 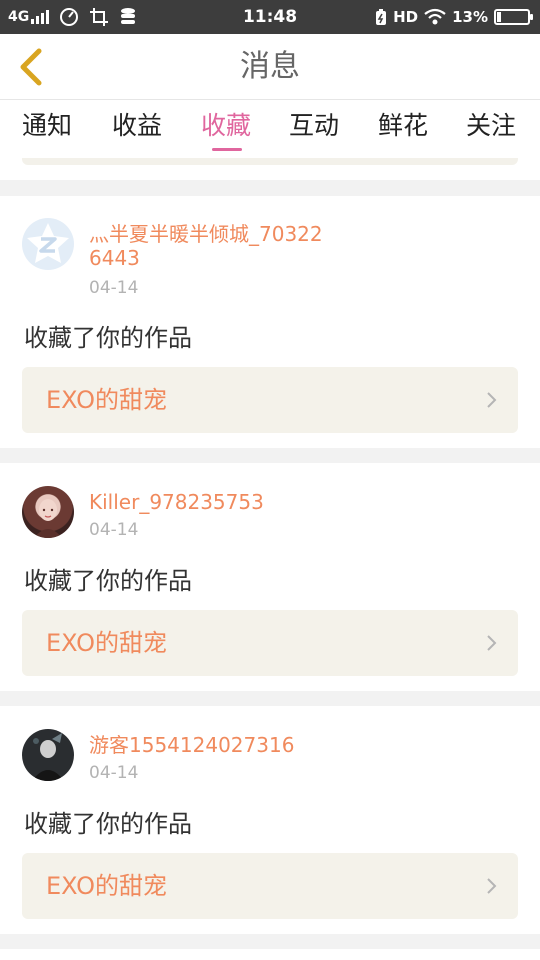 I want to click on tab-flowers: 鲜花, so click(x=403, y=126).